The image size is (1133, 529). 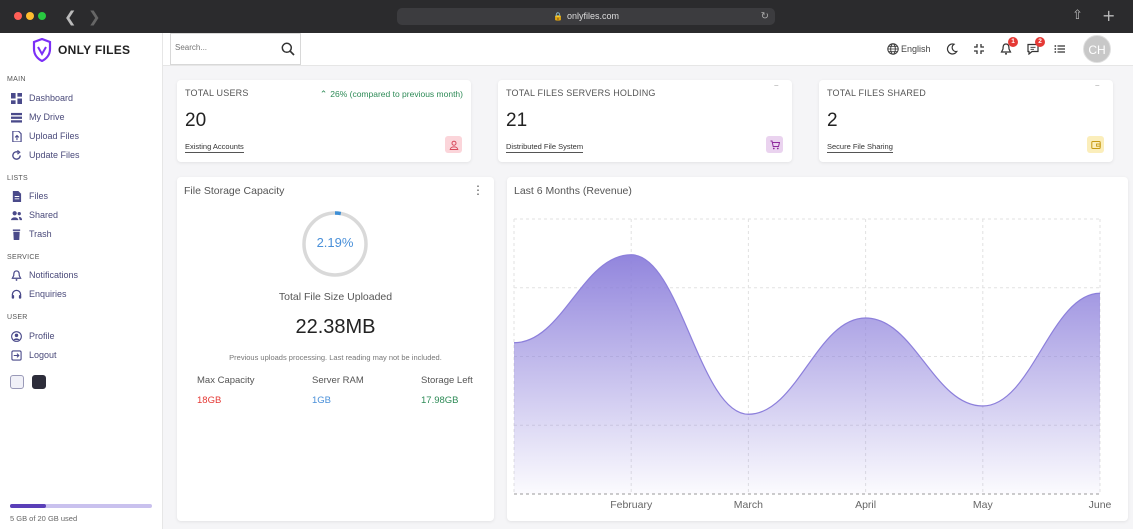 I want to click on upload-icon, so click(x=16, y=136).